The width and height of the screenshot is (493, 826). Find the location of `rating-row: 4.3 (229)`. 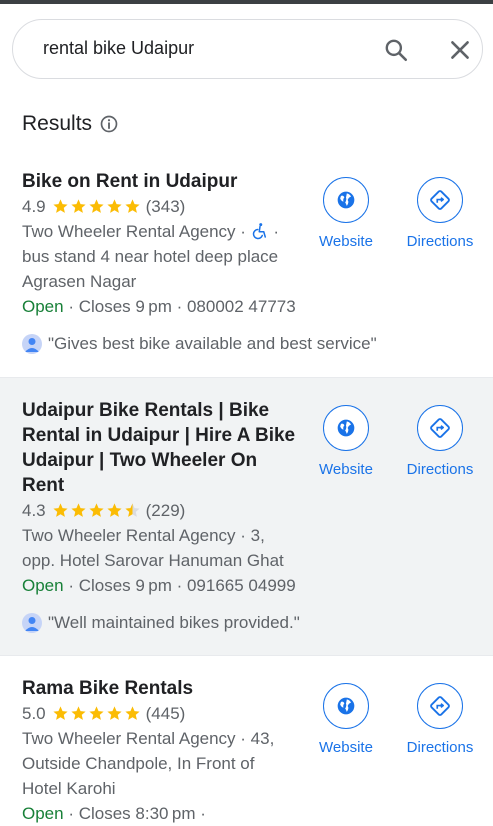

rating-row: 4.3 (229) is located at coordinates (167, 510).